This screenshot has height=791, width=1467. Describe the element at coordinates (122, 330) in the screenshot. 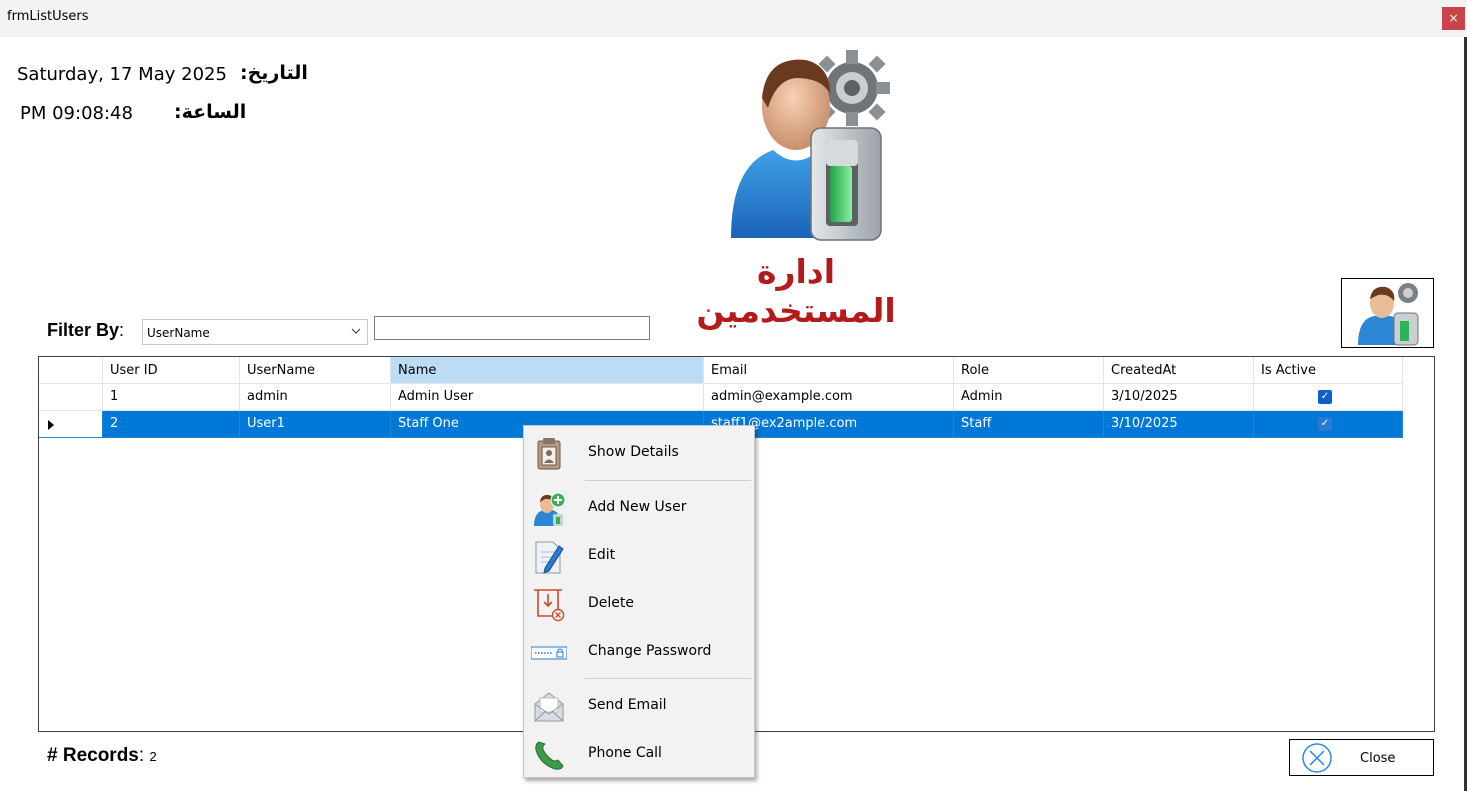

I see `filter-label-colon: :` at that location.